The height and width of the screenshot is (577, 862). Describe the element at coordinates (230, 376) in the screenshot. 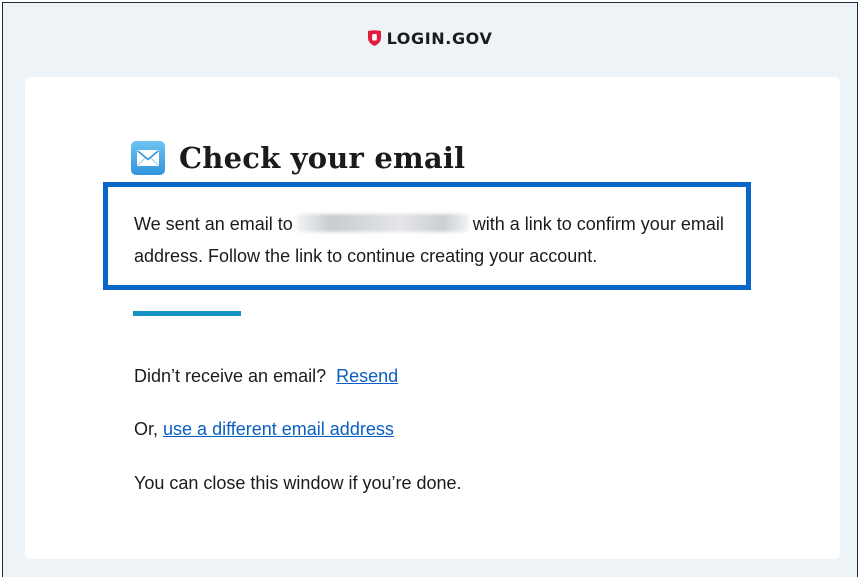

I see `resend-prompt: Didn’t receive an email?` at that location.